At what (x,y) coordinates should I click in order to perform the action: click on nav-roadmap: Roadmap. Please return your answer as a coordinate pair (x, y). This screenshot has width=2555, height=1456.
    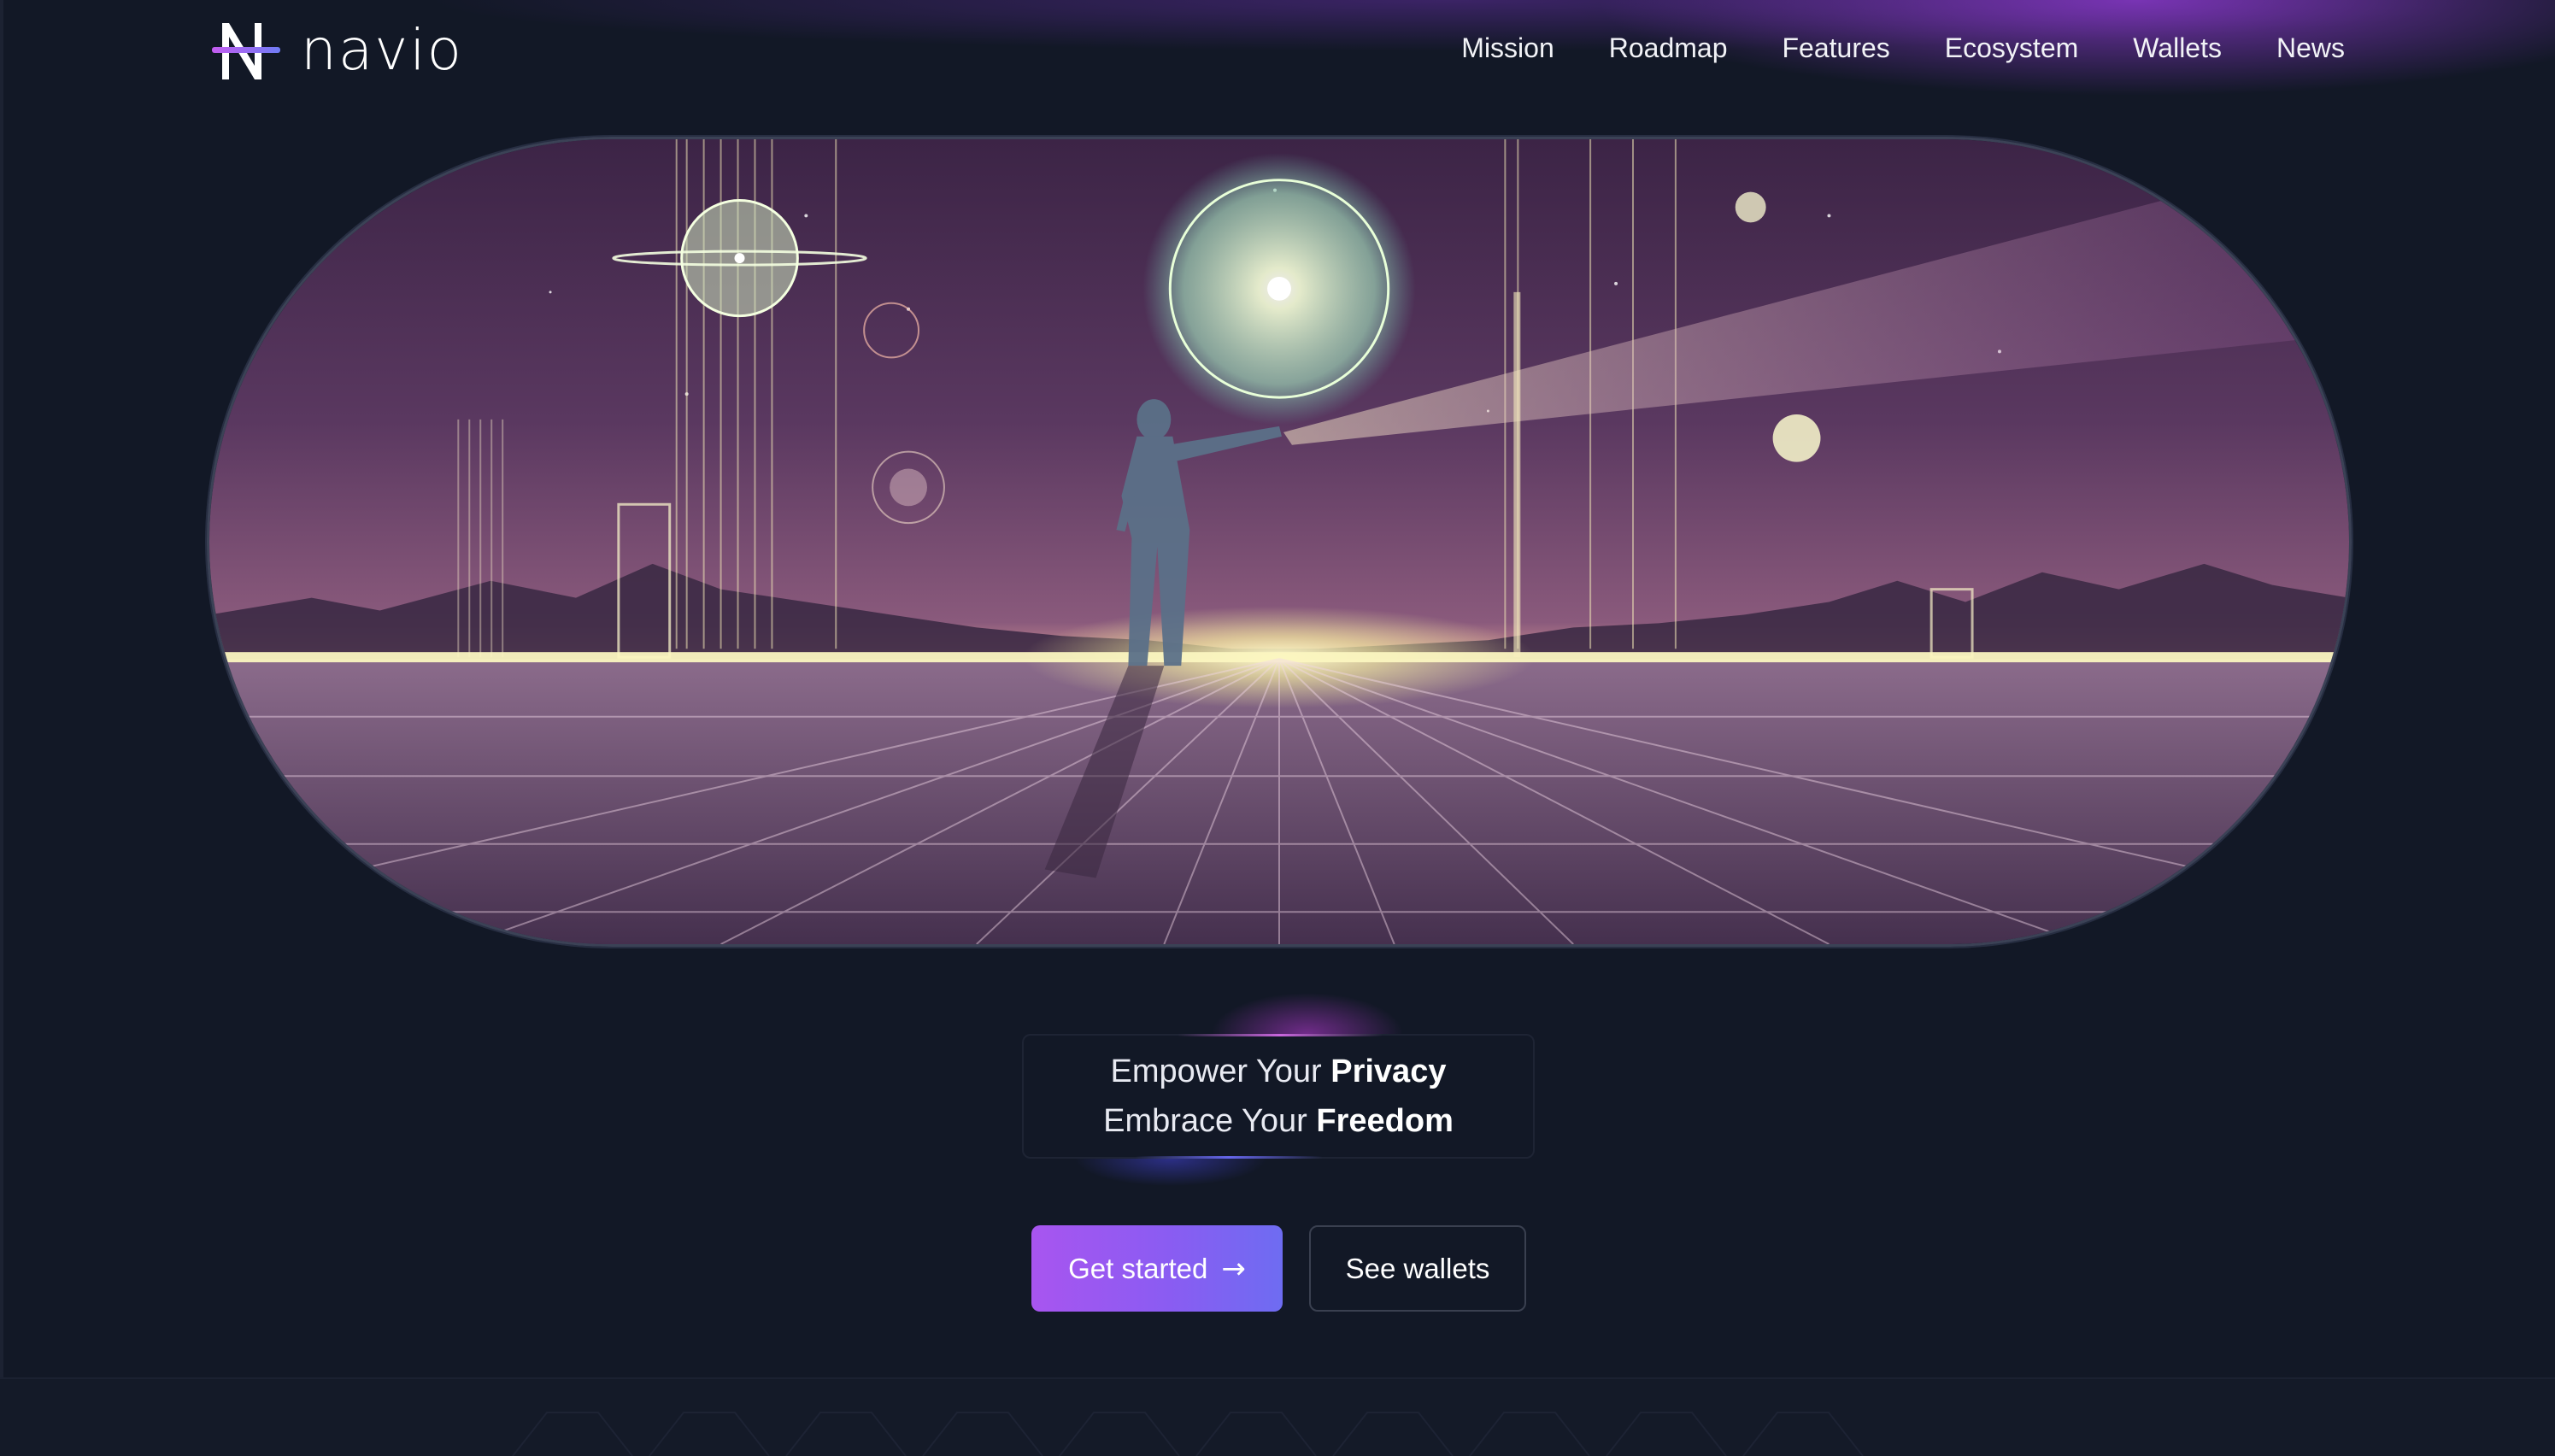
    Looking at the image, I should click on (1668, 48).